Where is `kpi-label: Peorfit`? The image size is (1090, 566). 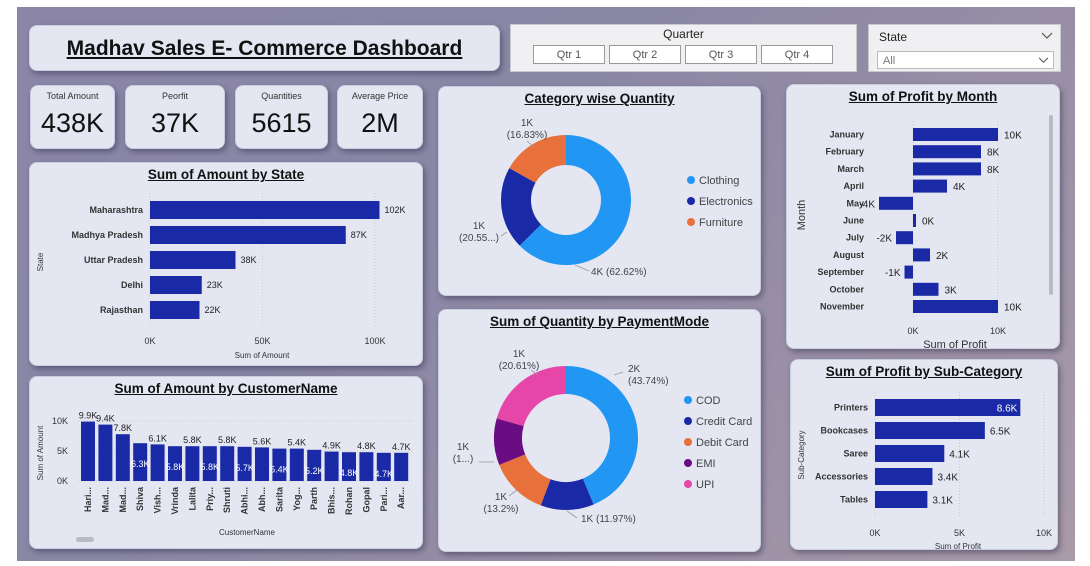 kpi-label: Peorfit is located at coordinates (174, 96).